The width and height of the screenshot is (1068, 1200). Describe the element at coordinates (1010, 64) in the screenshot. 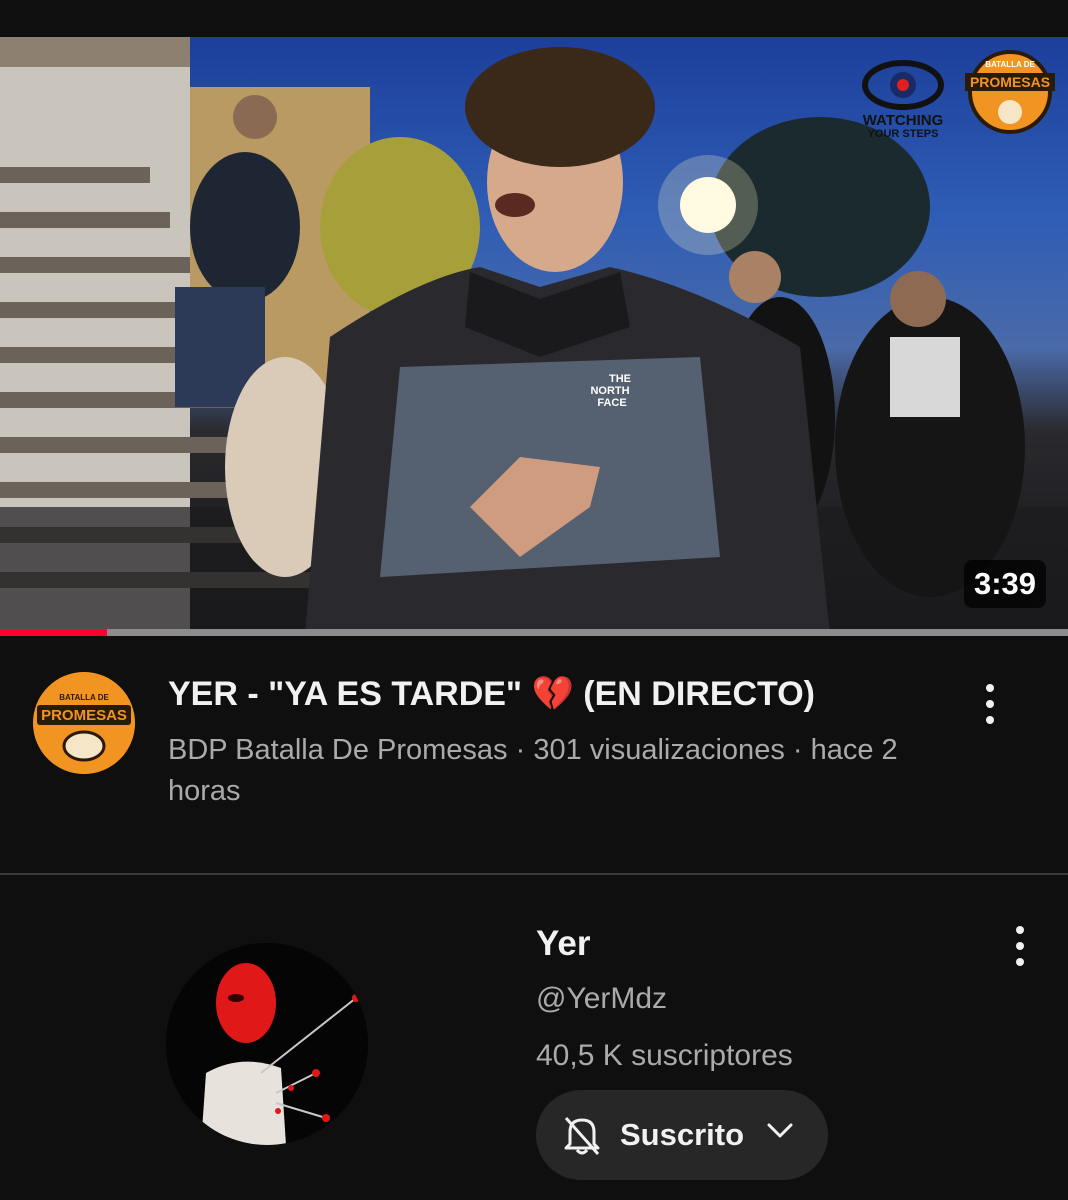

I see `batalla-small: BATALLA DE` at that location.